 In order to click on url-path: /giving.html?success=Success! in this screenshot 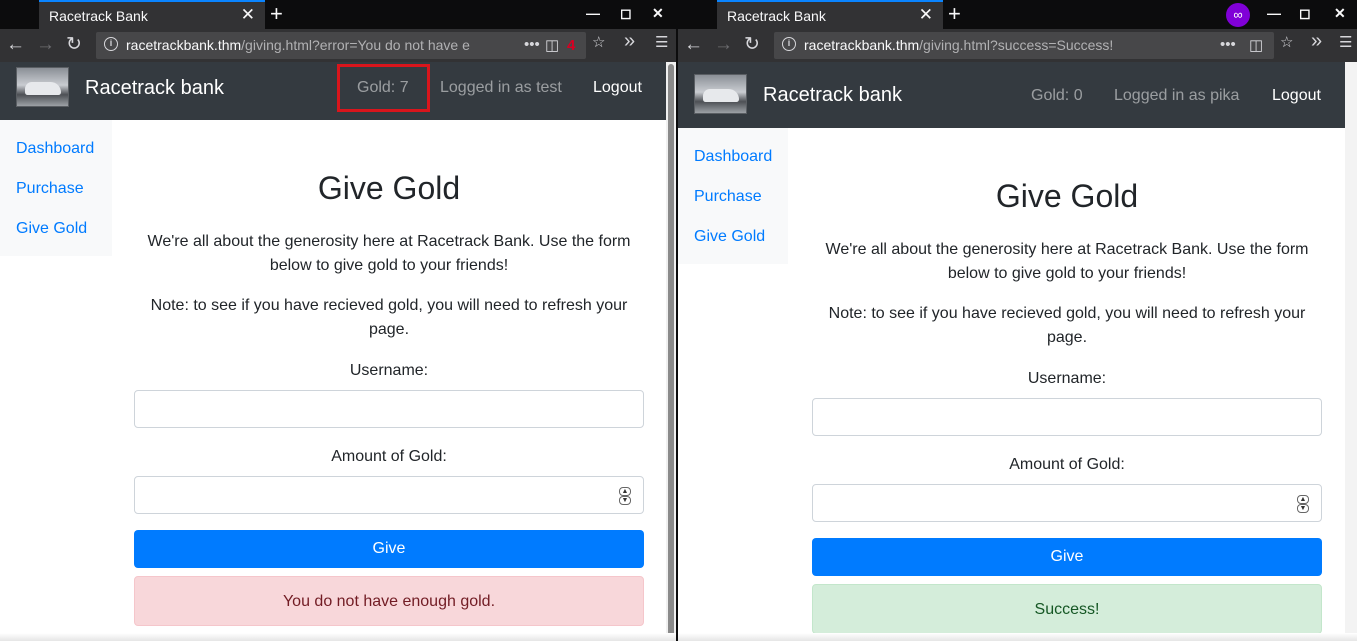, I will do `click(1016, 45)`.